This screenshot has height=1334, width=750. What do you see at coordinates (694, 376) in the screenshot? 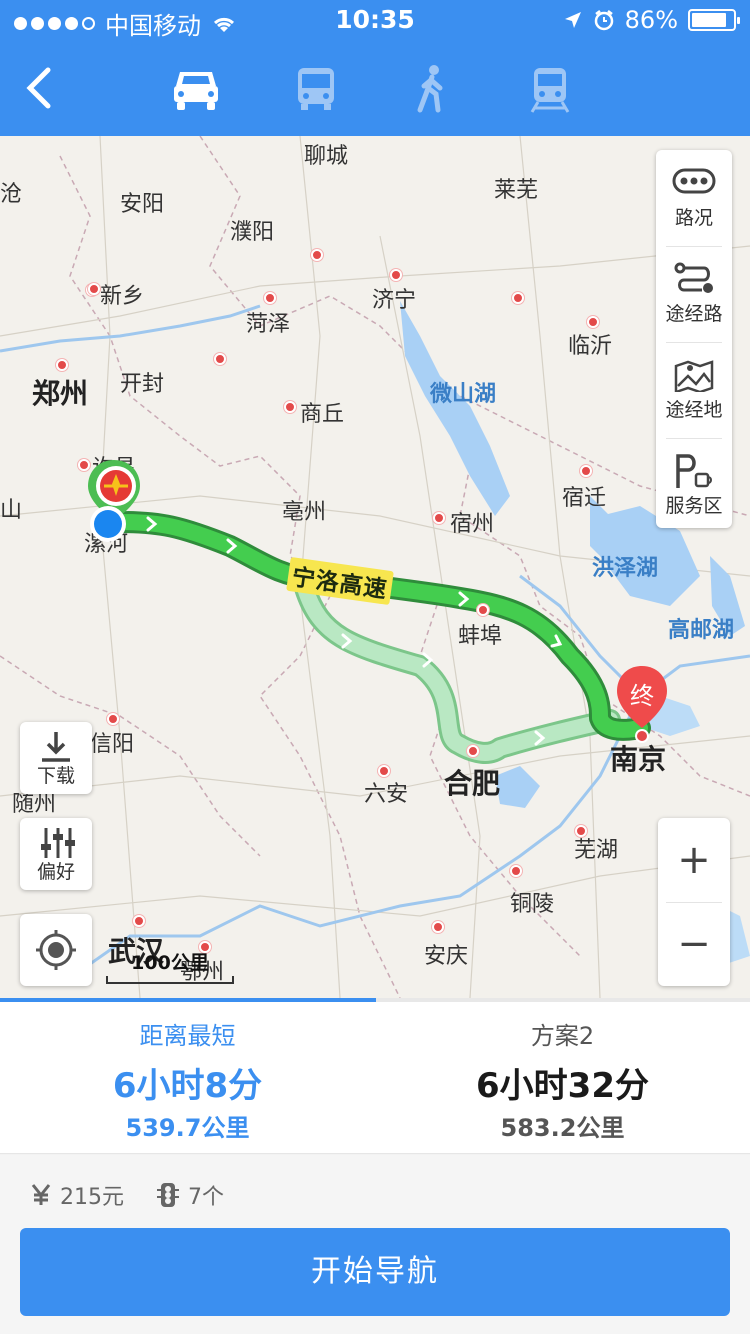
I see `map-pin-icon` at bounding box center [694, 376].